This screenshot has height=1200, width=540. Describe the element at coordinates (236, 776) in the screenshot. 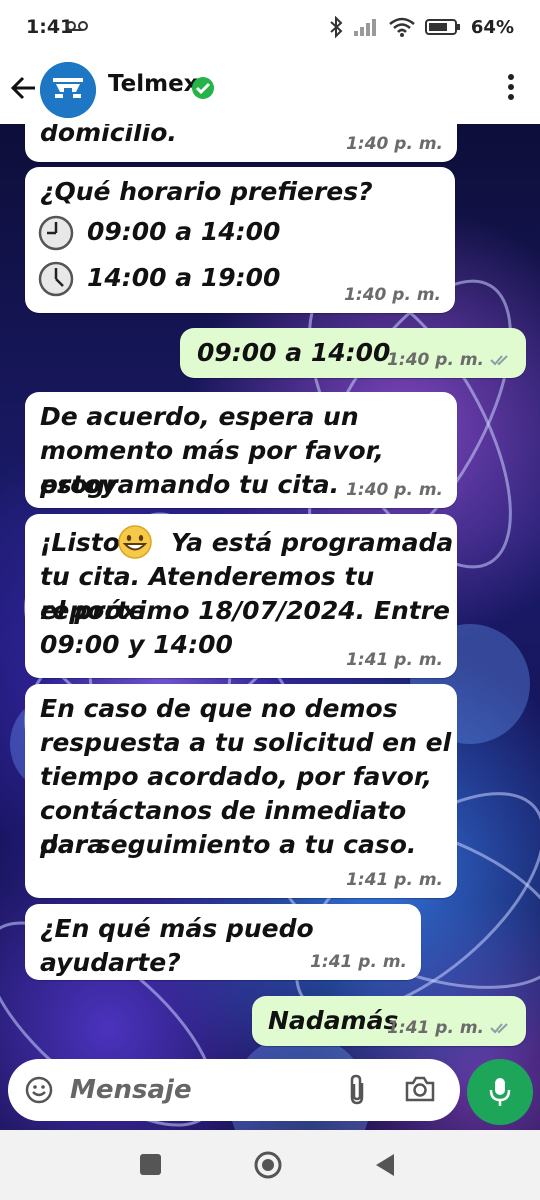

I see `message-text: tiempo acordado, por favor,` at that location.